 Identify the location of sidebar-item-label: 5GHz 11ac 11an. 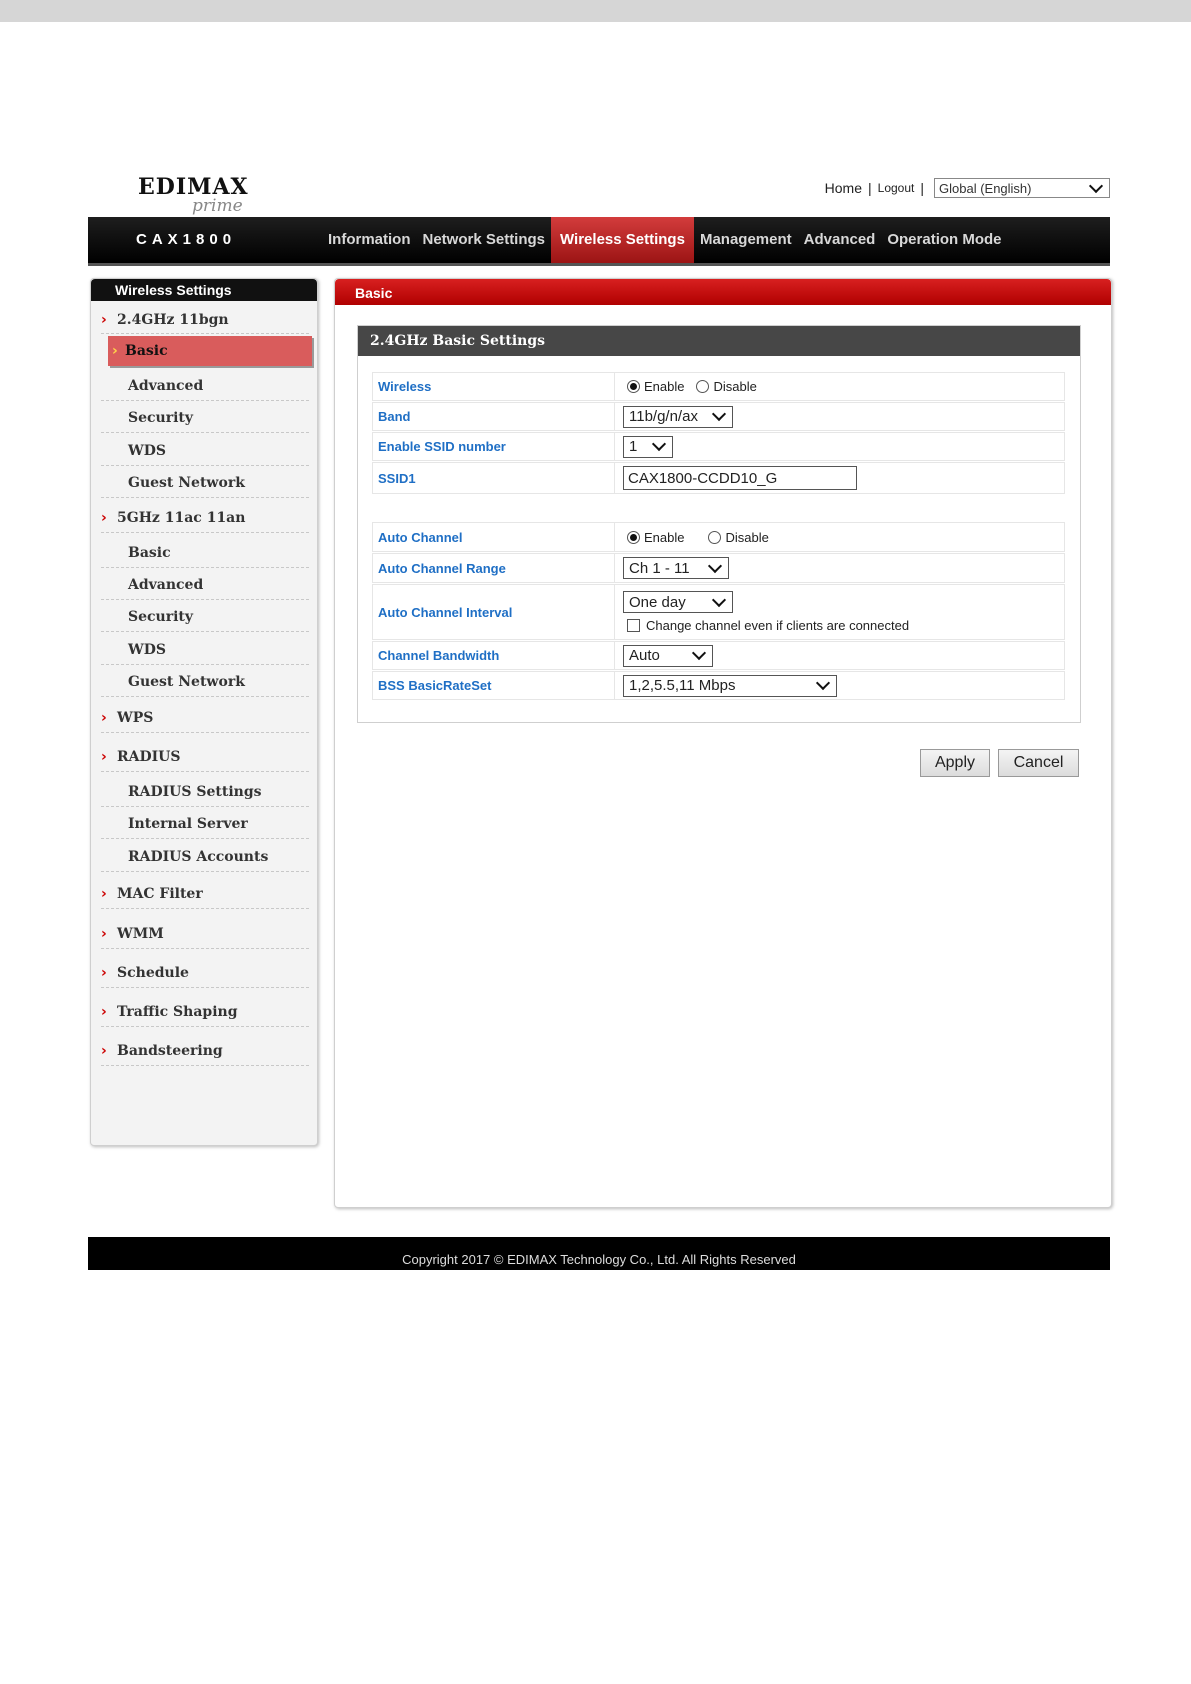
(181, 518).